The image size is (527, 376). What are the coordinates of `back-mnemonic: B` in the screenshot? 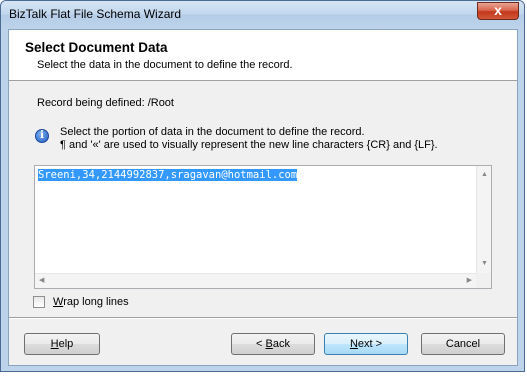 It's located at (269, 344).